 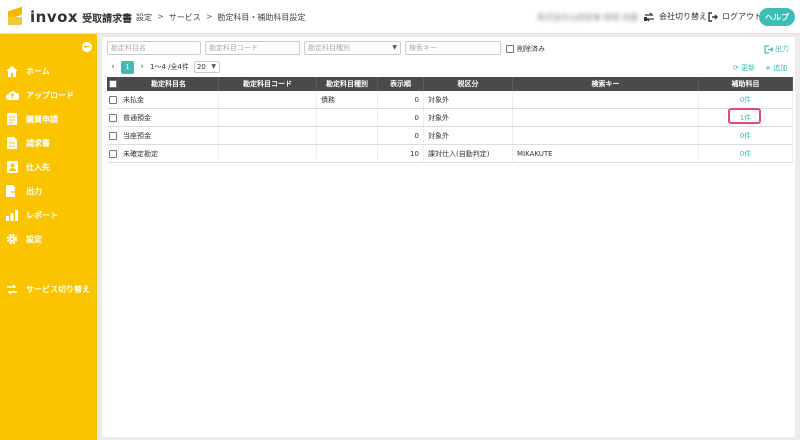 I want to click on refresh-icon: ⟳, so click(x=736, y=68).